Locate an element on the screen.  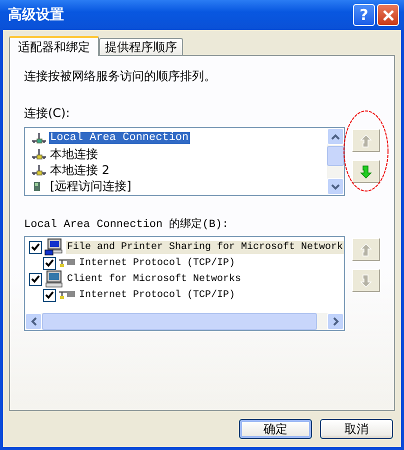
modem-icon is located at coordinates (37, 186).